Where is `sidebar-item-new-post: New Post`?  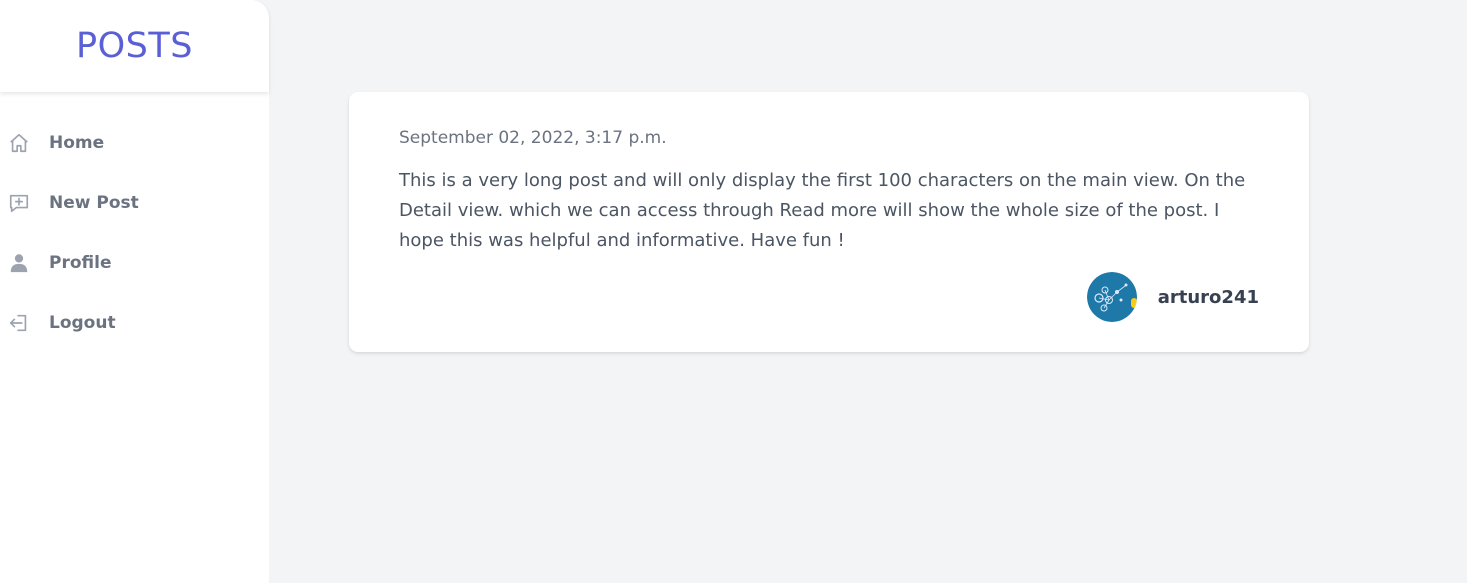
sidebar-item-new-post: New Post is located at coordinates (134, 203).